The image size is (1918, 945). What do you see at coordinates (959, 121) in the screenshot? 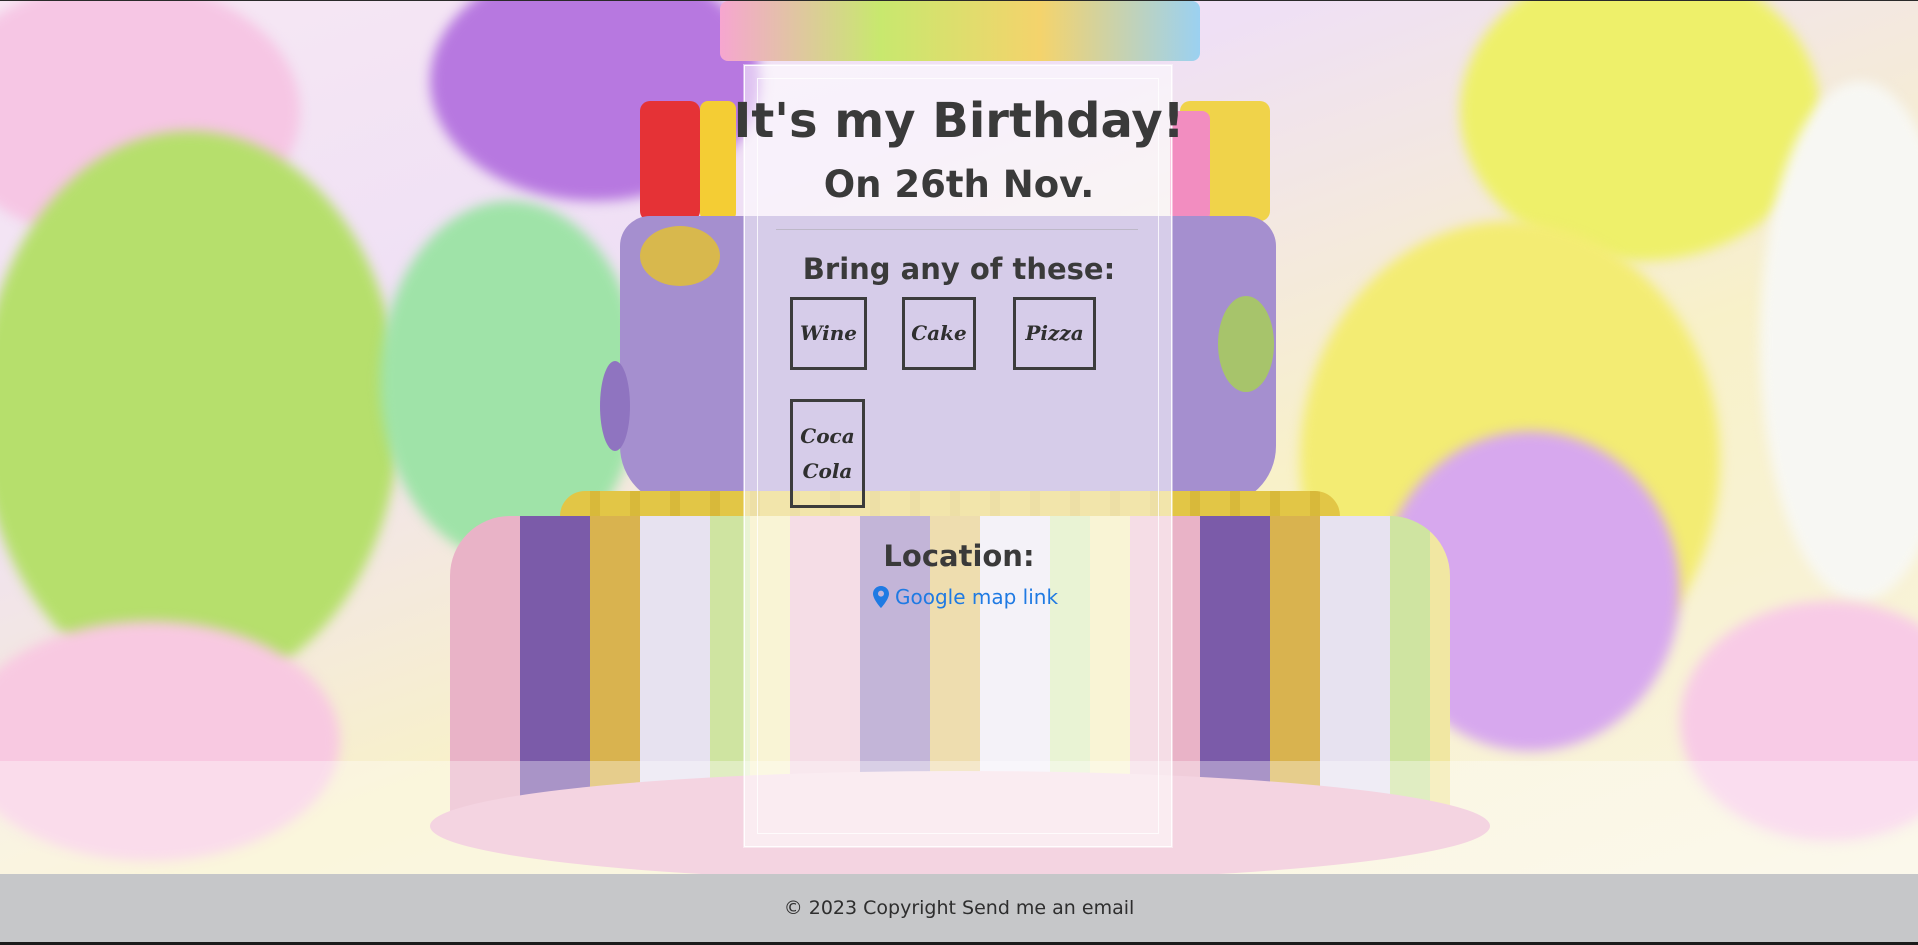
I see `page-title: It's my Birthday!` at bounding box center [959, 121].